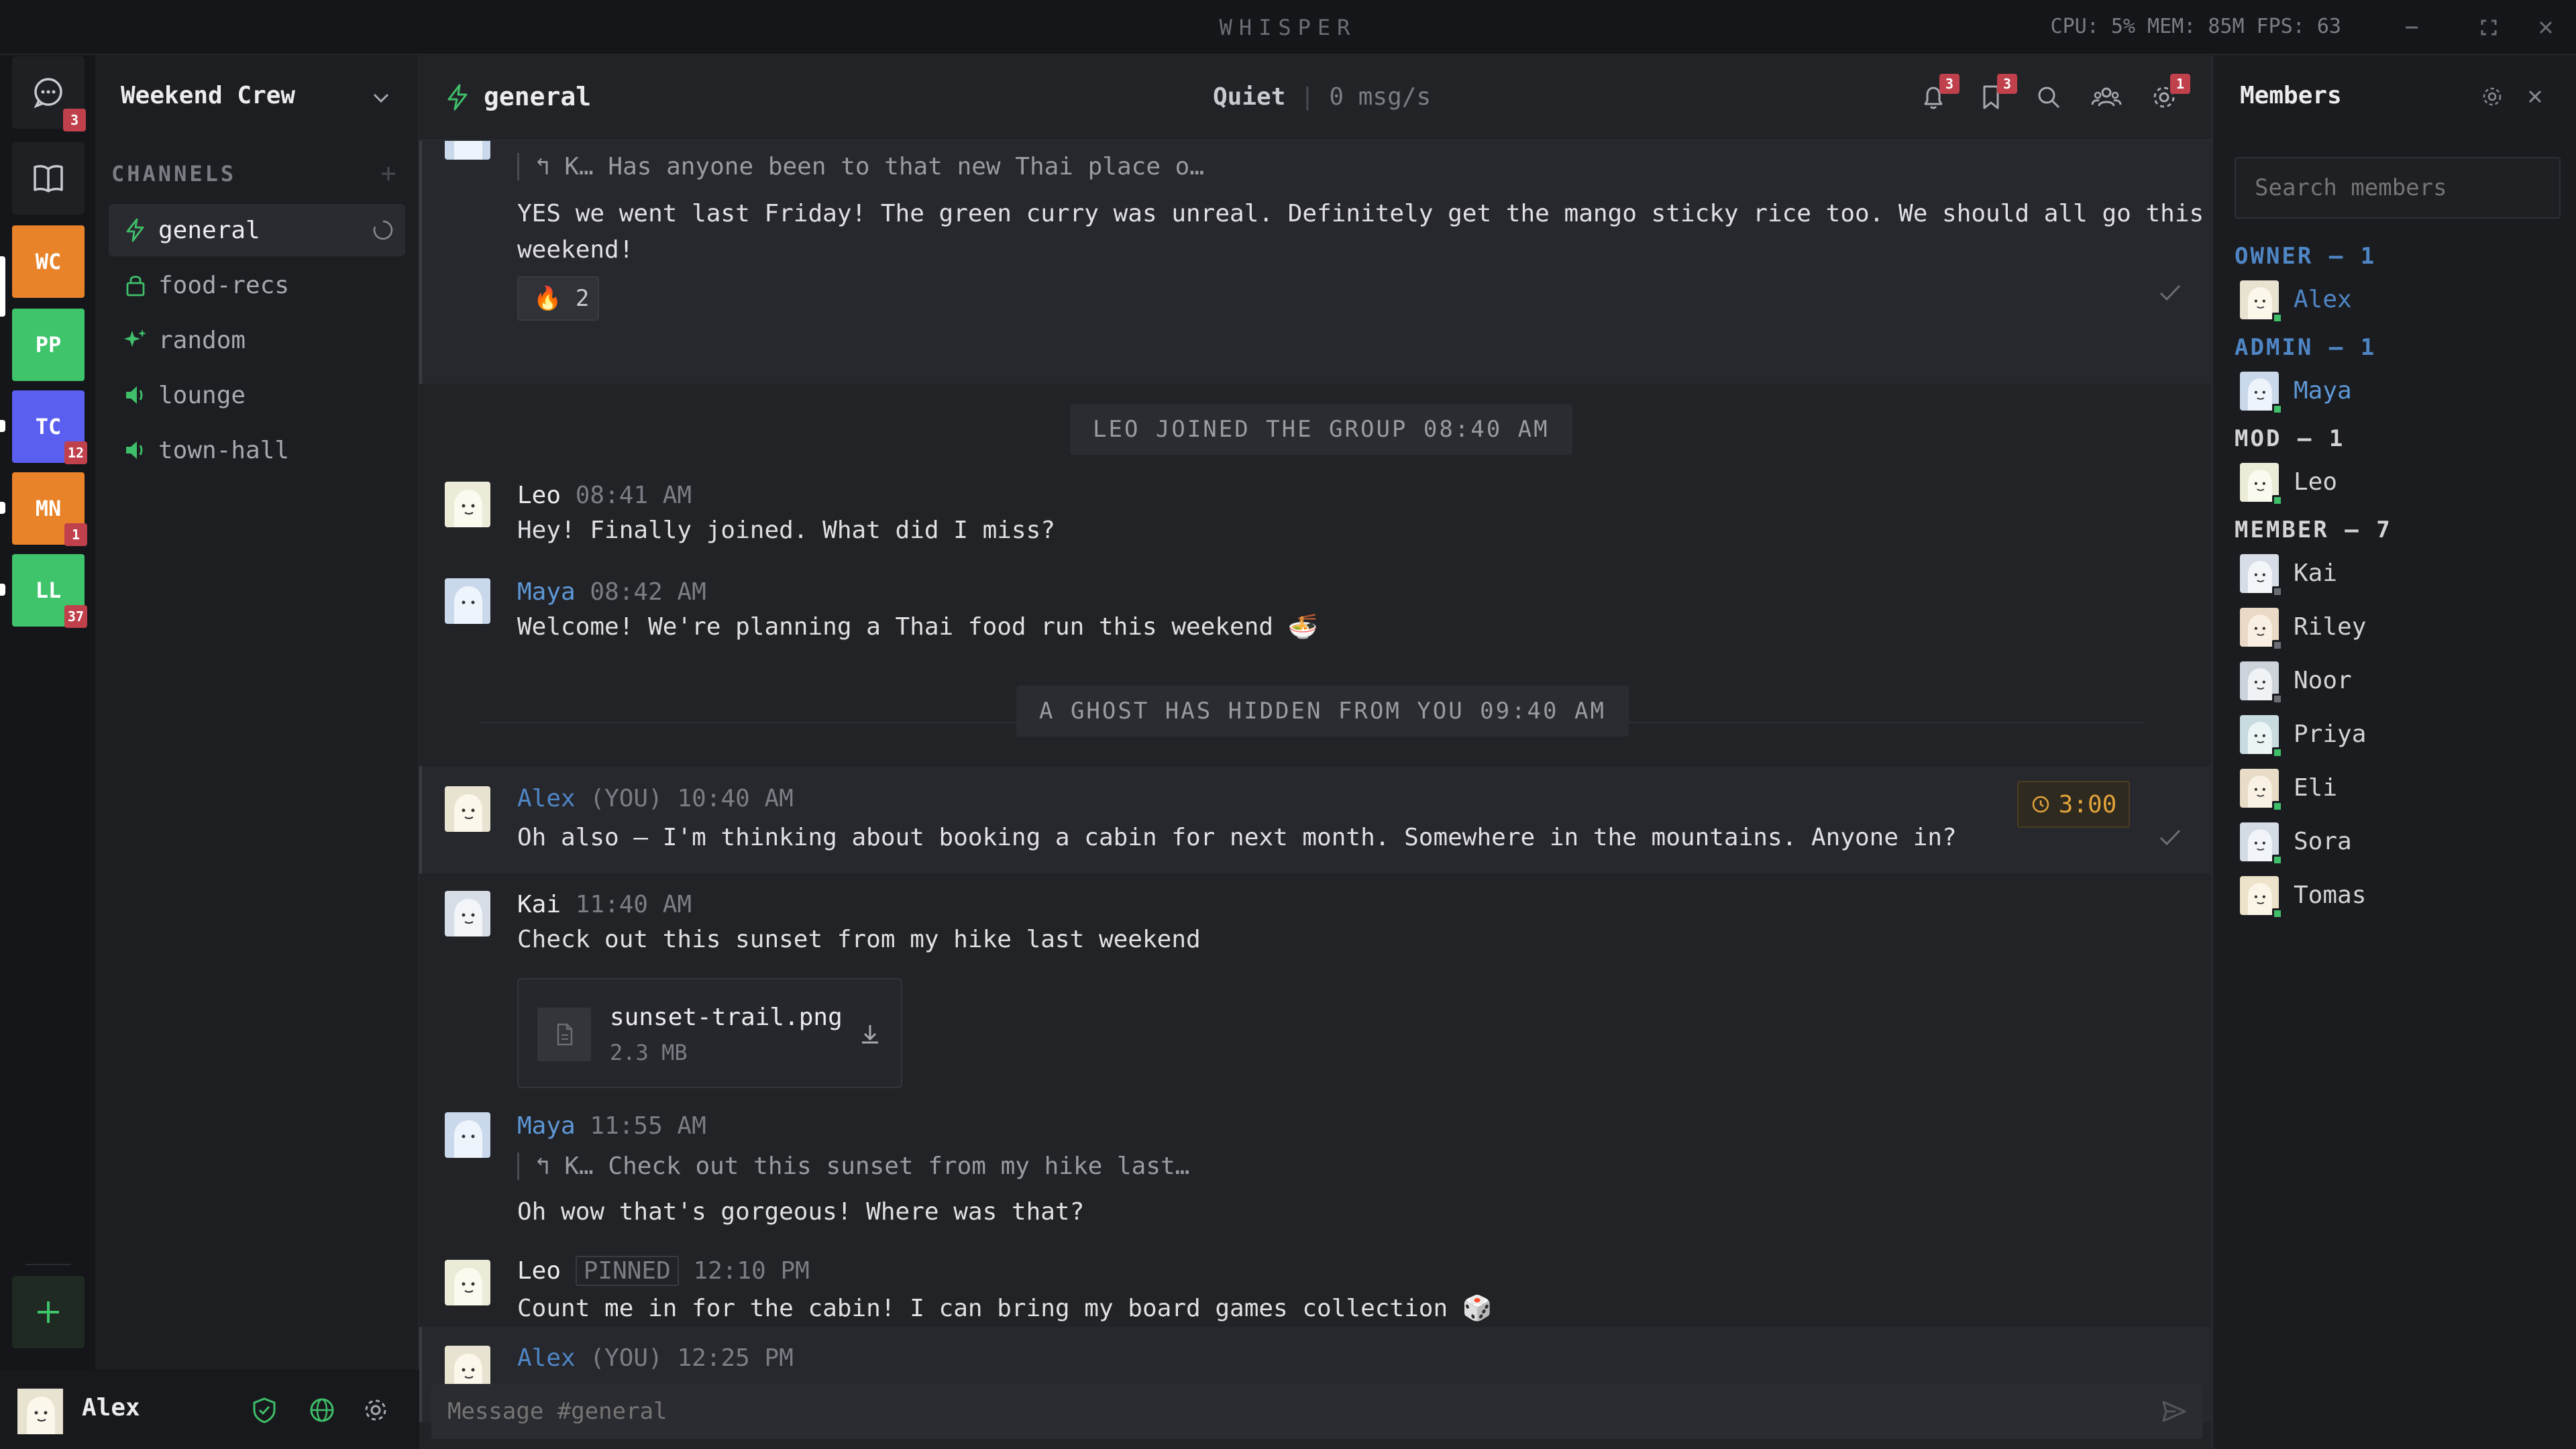 The height and width of the screenshot is (1449, 2576). I want to click on member-item: Alex, so click(2394, 301).